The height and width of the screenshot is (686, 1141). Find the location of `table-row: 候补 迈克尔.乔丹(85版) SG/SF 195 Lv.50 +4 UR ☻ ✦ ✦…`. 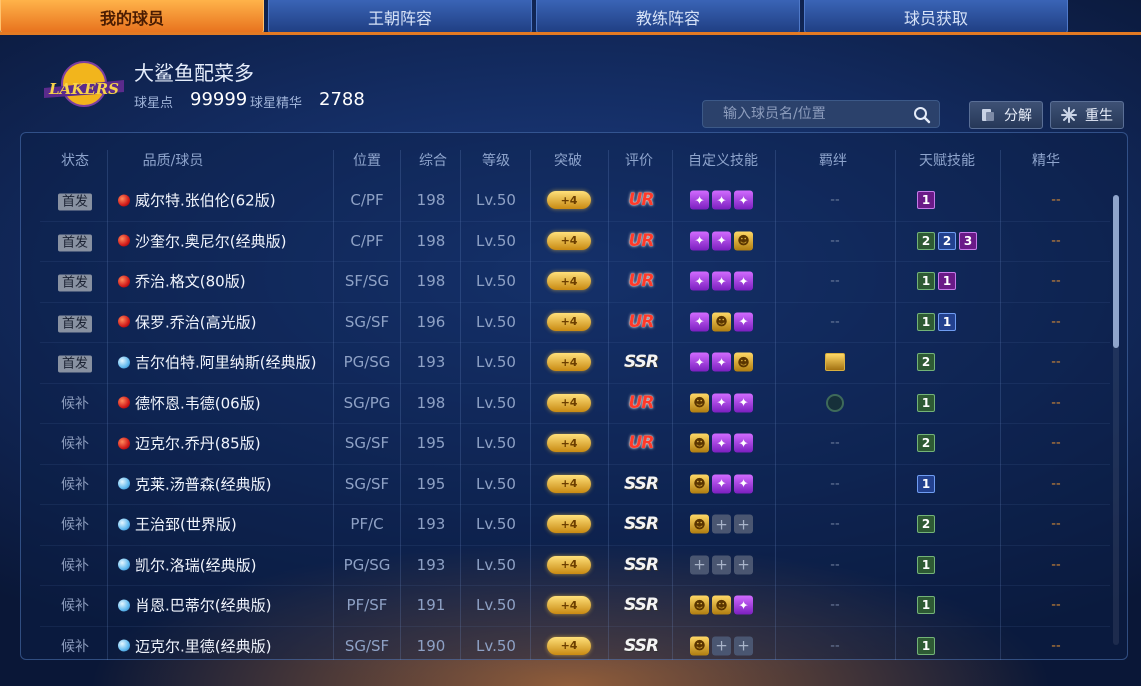

table-row: 候补 迈克尔.乔丹(85版) SG/SF 195 Lv.50 +4 UR ☻ ✦ ✦… is located at coordinates (565, 443).